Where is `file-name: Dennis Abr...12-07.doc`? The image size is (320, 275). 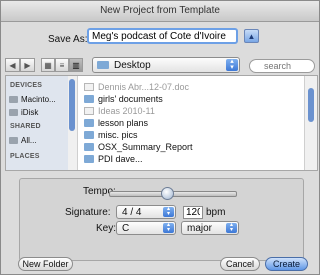 file-name: Dennis Abr...12-07.doc is located at coordinates (144, 86).